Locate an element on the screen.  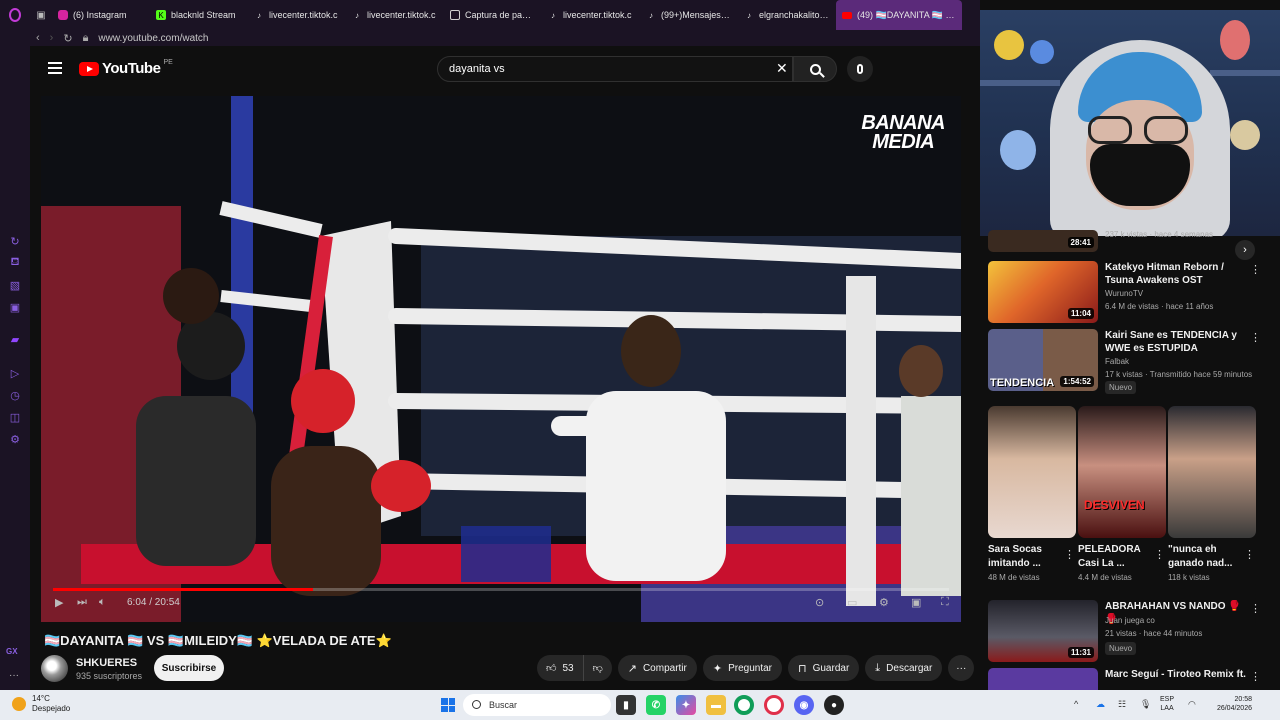
language-indicator: ESP LAA is located at coordinates (1167, 704).